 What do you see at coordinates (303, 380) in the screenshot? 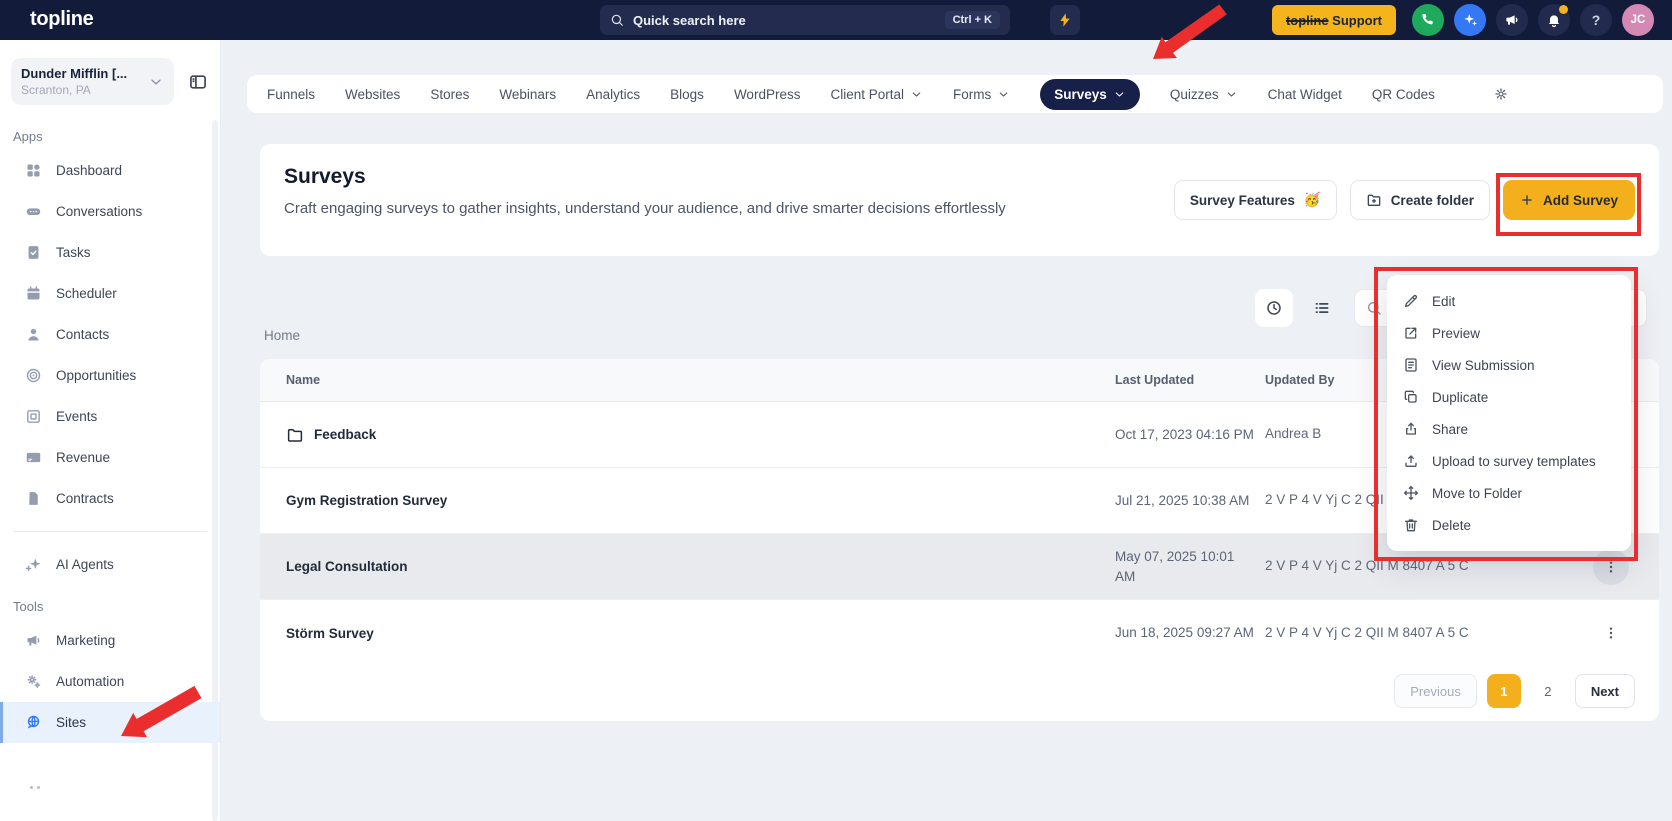
I see `column-header-name: Name` at bounding box center [303, 380].